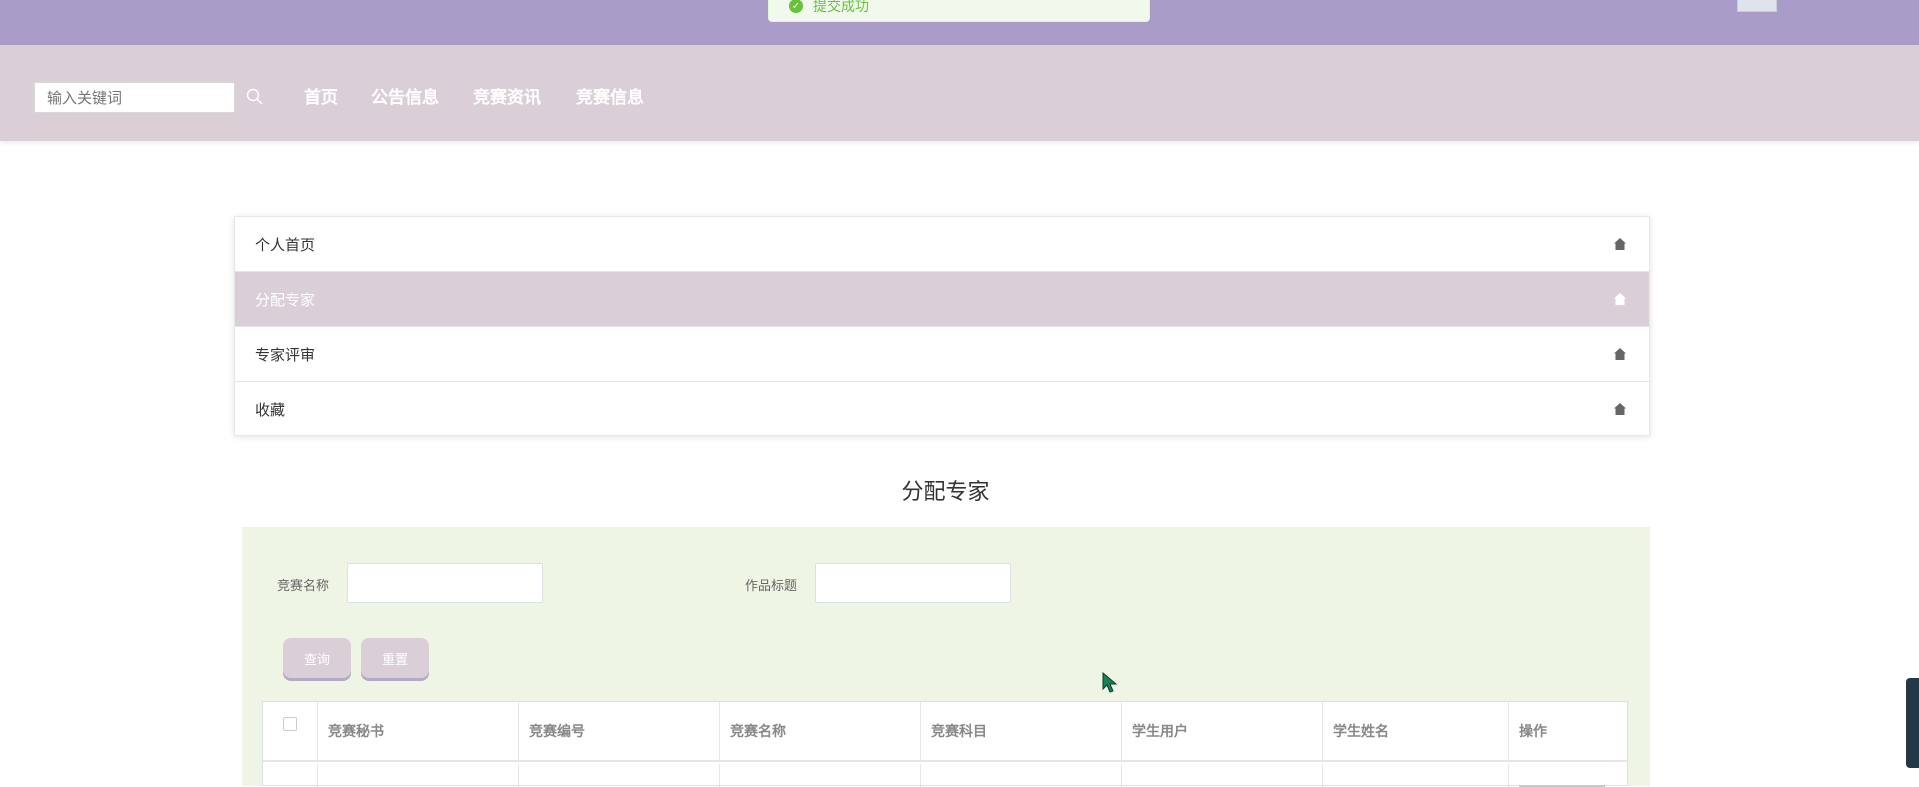  Describe the element at coordinates (303, 586) in the screenshot. I see `competition-name-label: 竞赛名称` at that location.